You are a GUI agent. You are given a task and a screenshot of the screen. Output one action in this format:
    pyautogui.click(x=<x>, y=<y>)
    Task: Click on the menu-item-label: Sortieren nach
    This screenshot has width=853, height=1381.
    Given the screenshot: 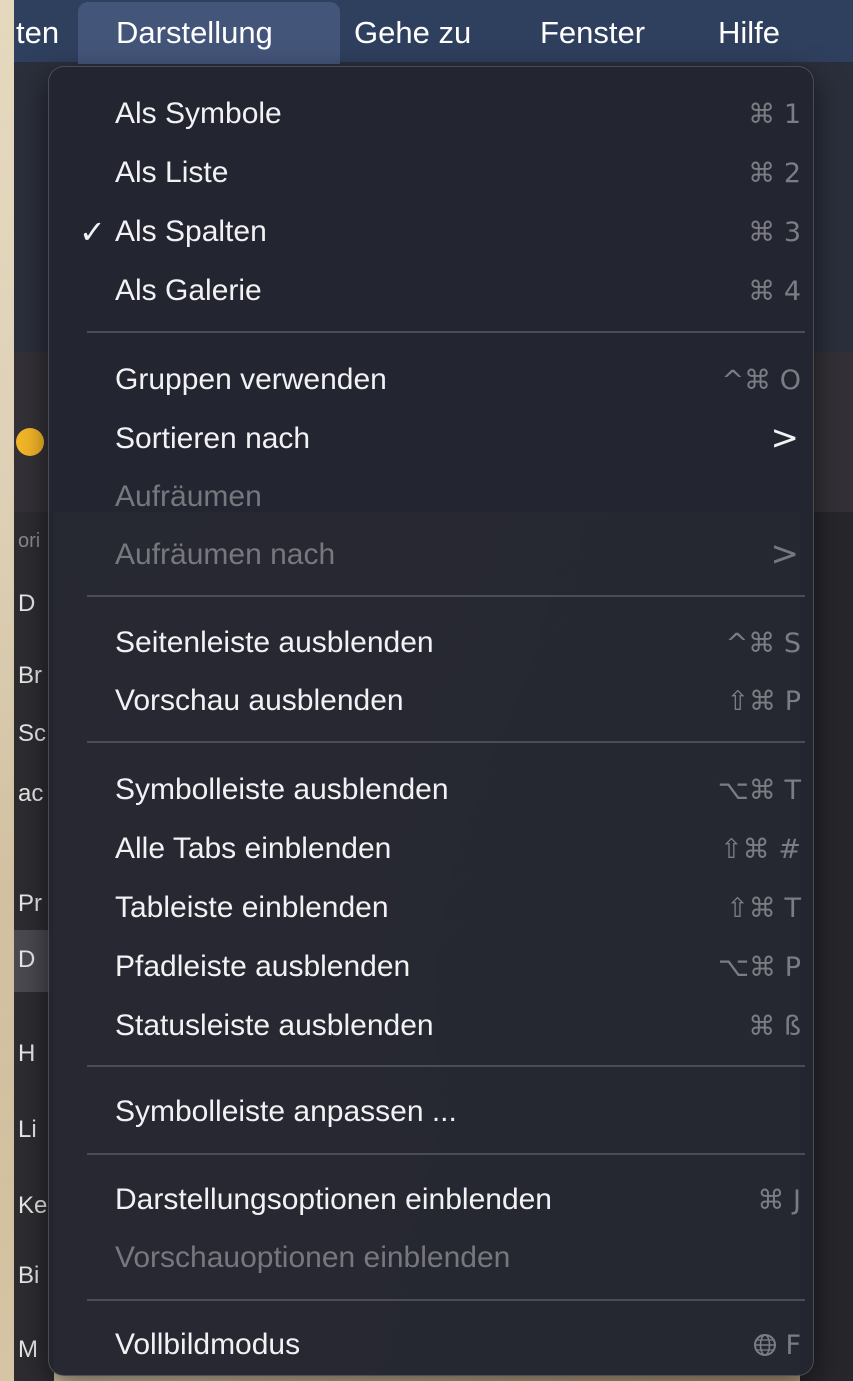 What is the action you would take?
    pyautogui.click(x=213, y=438)
    